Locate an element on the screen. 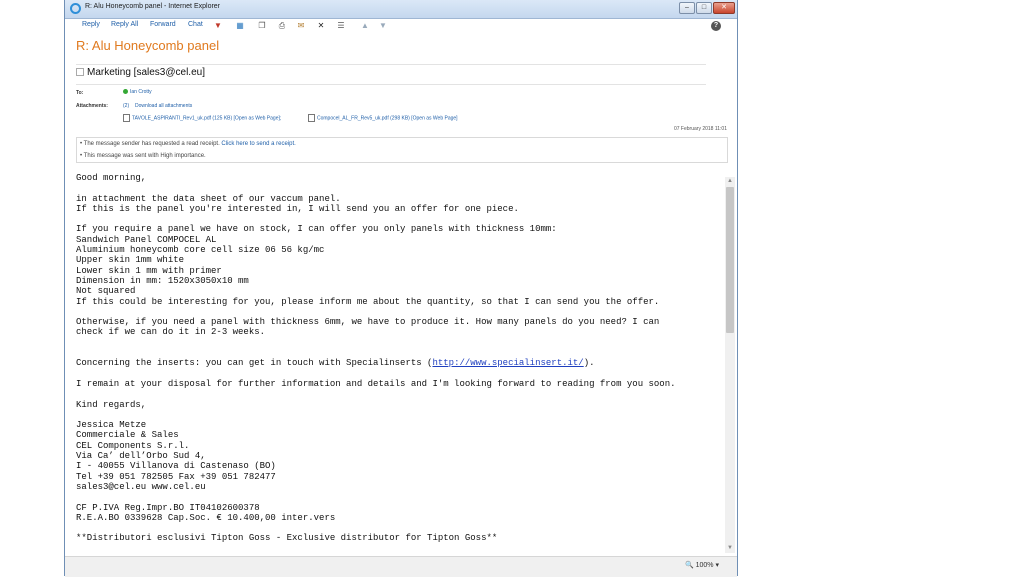 The height and width of the screenshot is (577, 1024). message-sender: Marketing [sales3@cel.eu] is located at coordinates (140, 72).